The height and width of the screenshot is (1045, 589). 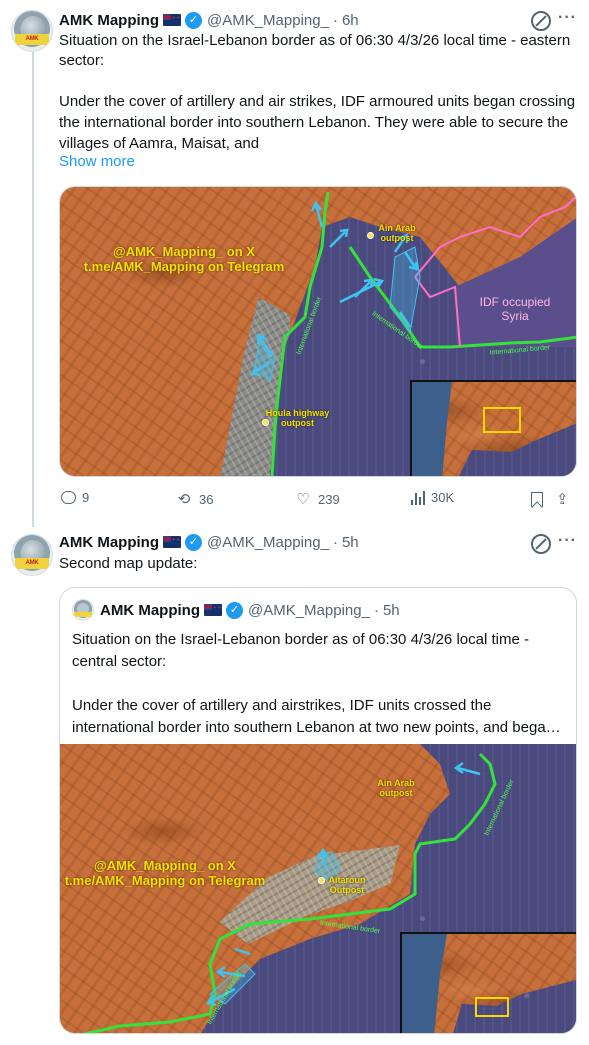 What do you see at coordinates (83, 614) in the screenshot?
I see `avatar-ribbon` at bounding box center [83, 614].